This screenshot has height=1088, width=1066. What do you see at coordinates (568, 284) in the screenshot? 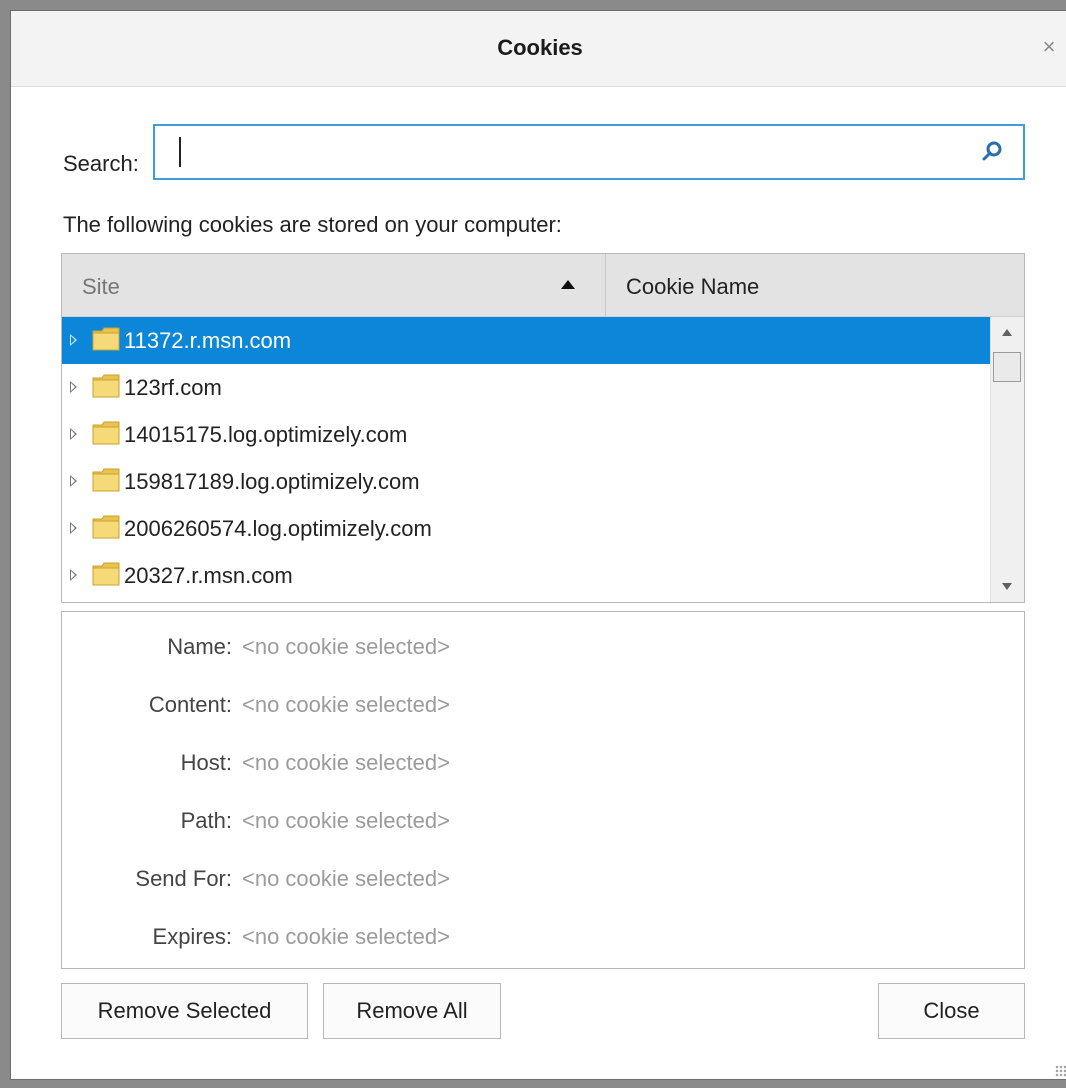
I see `sort-ascending-icon` at bounding box center [568, 284].